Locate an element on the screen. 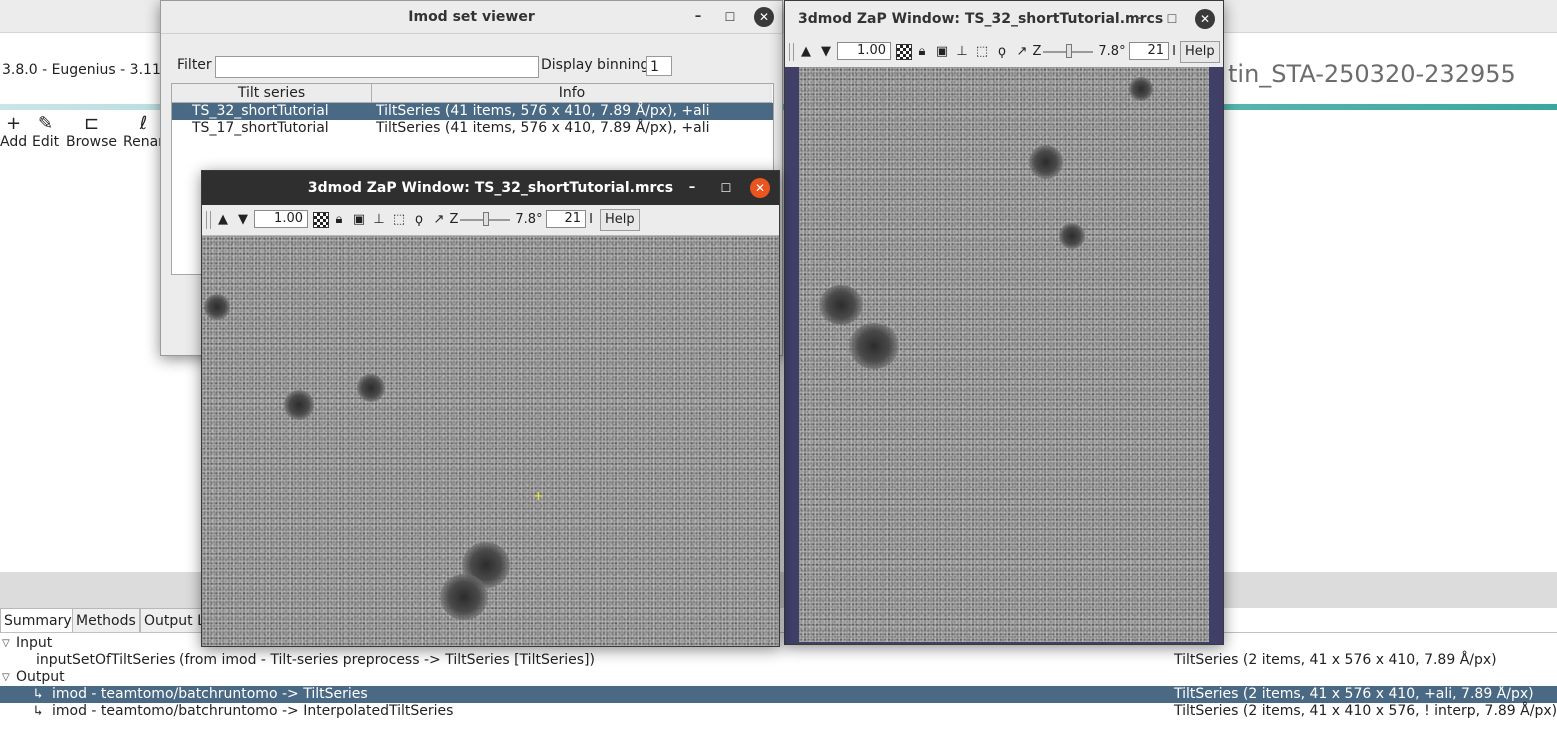 Image resolution: width=1557 pixels, height=730 pixels. imod-viewer-titlebar: Imod set viewer – ☐ ✕ is located at coordinates (471, 17).